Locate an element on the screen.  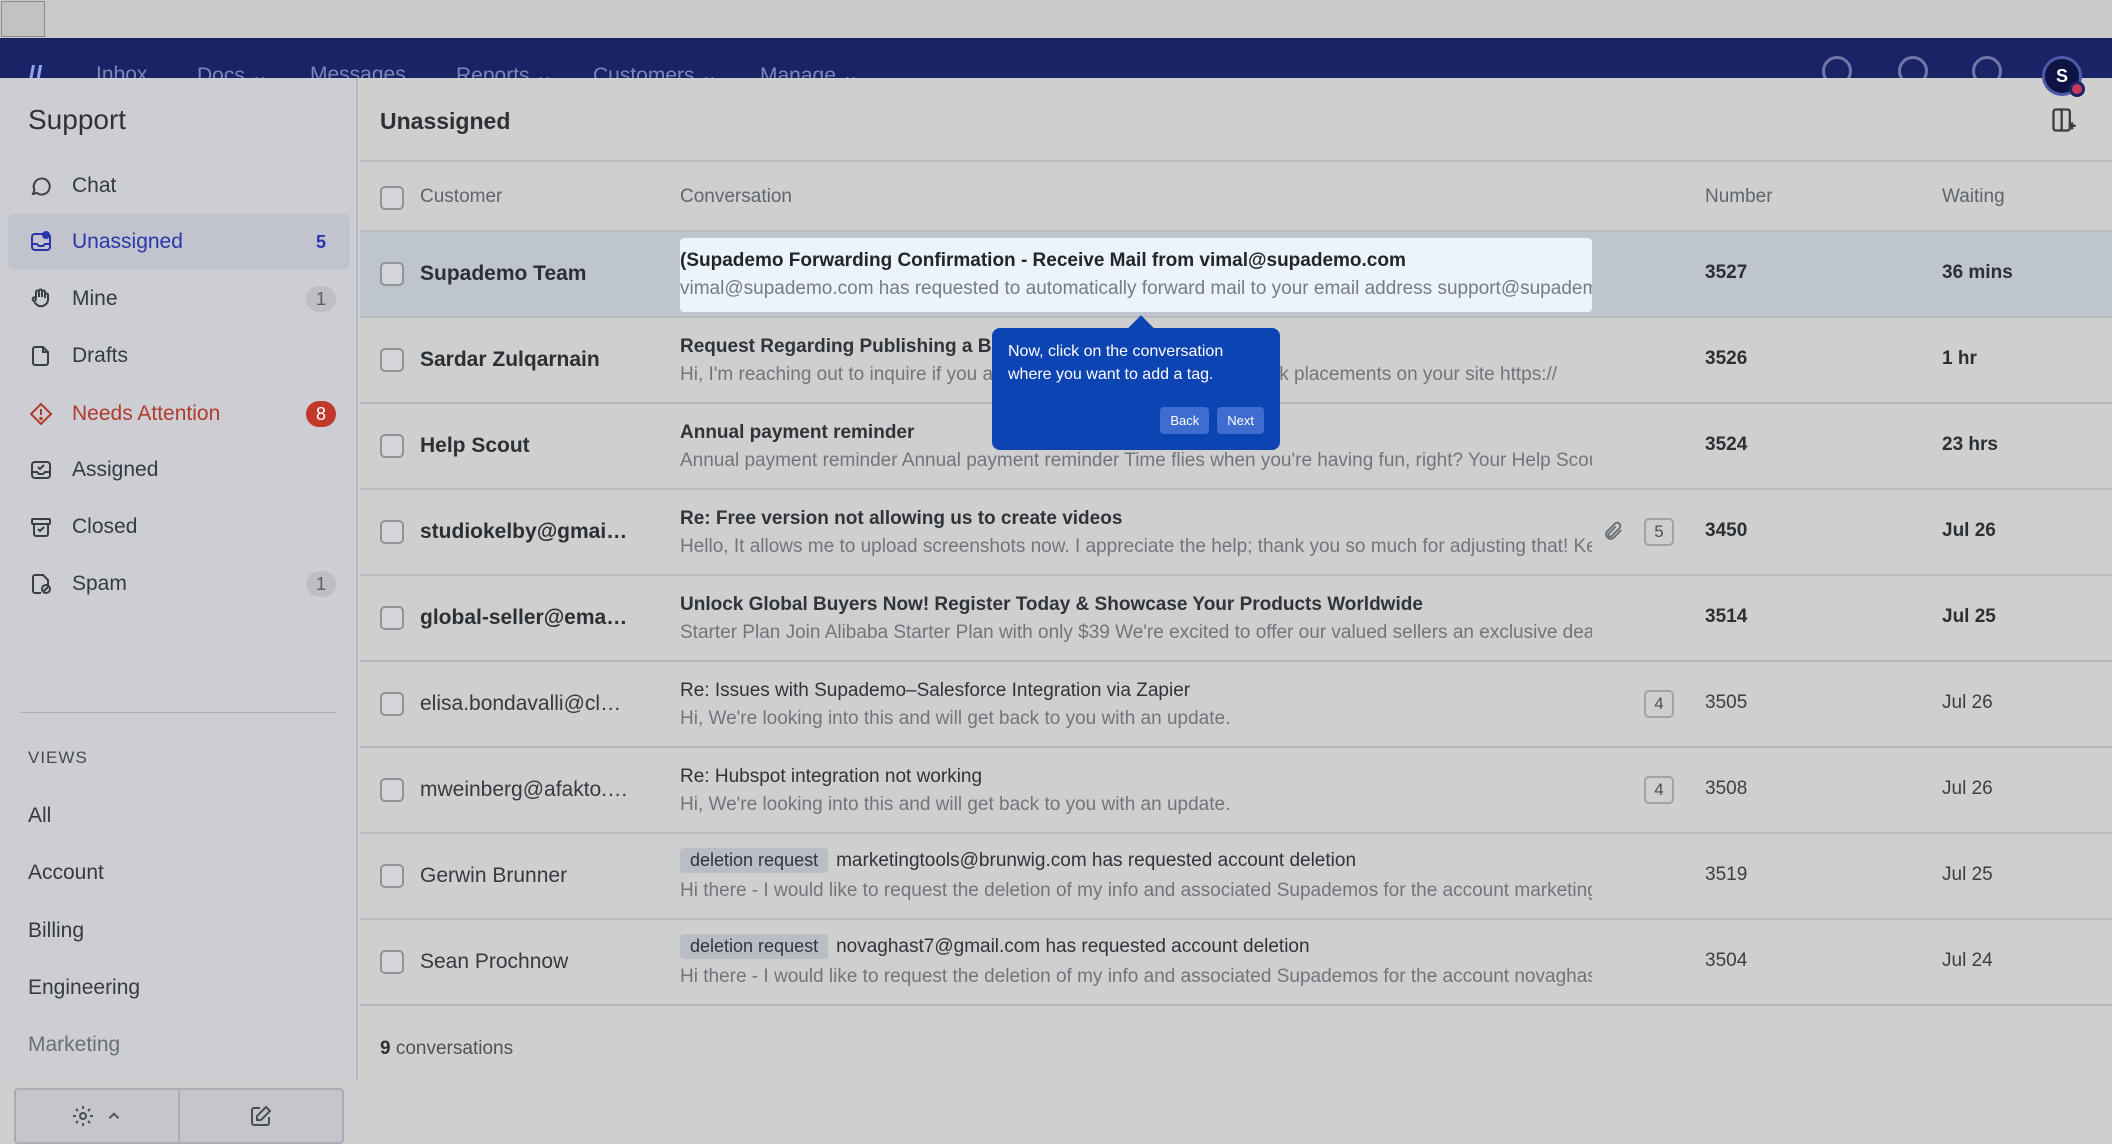
chevron-up-icon is located at coordinates (114, 1115).